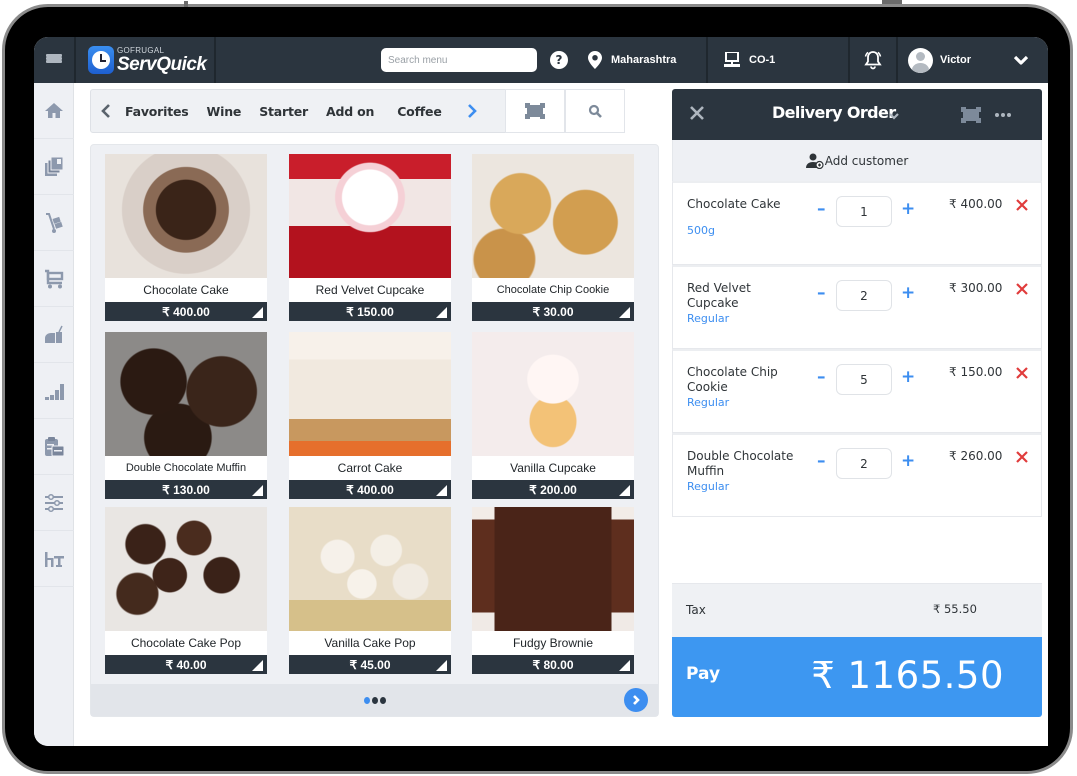 This screenshot has width=1077, height=776. I want to click on product-price: ₹ 150.00, so click(370, 311).